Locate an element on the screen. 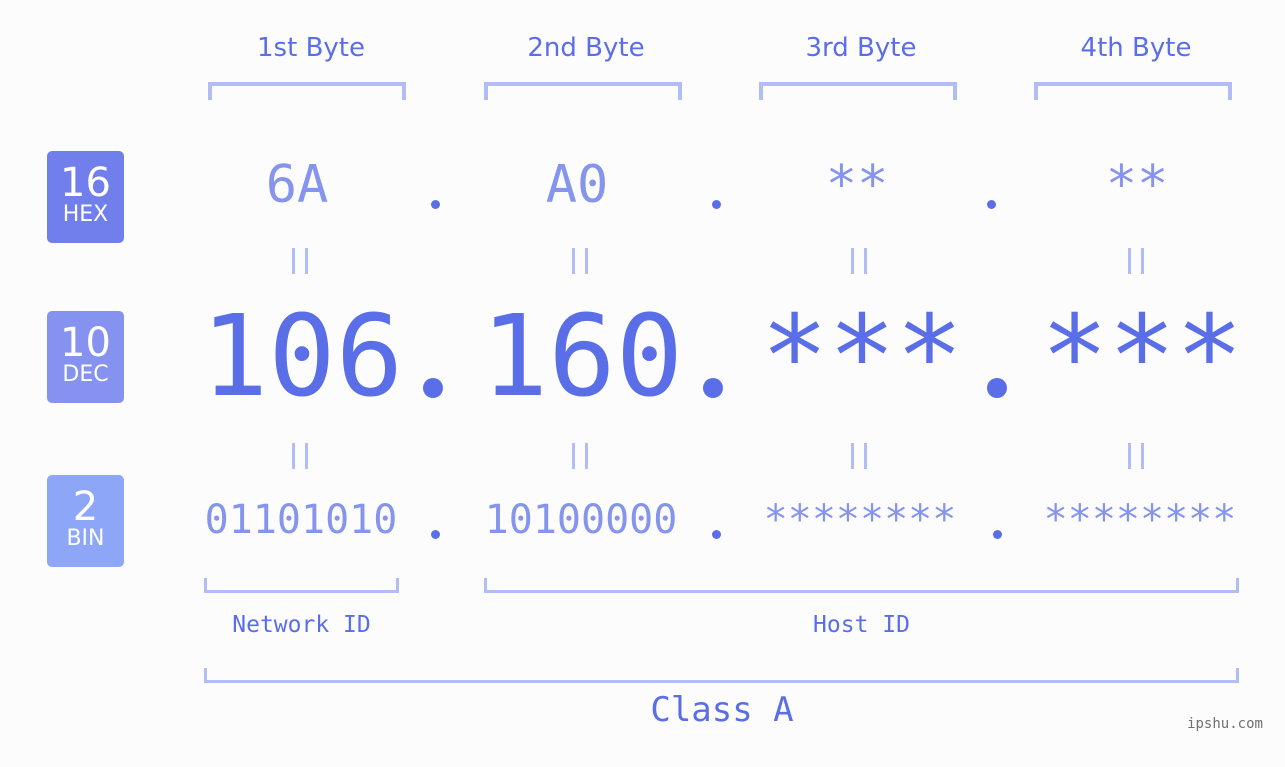 The width and height of the screenshot is (1285, 767). byte-header-4: 4th Byte is located at coordinates (1136, 48).